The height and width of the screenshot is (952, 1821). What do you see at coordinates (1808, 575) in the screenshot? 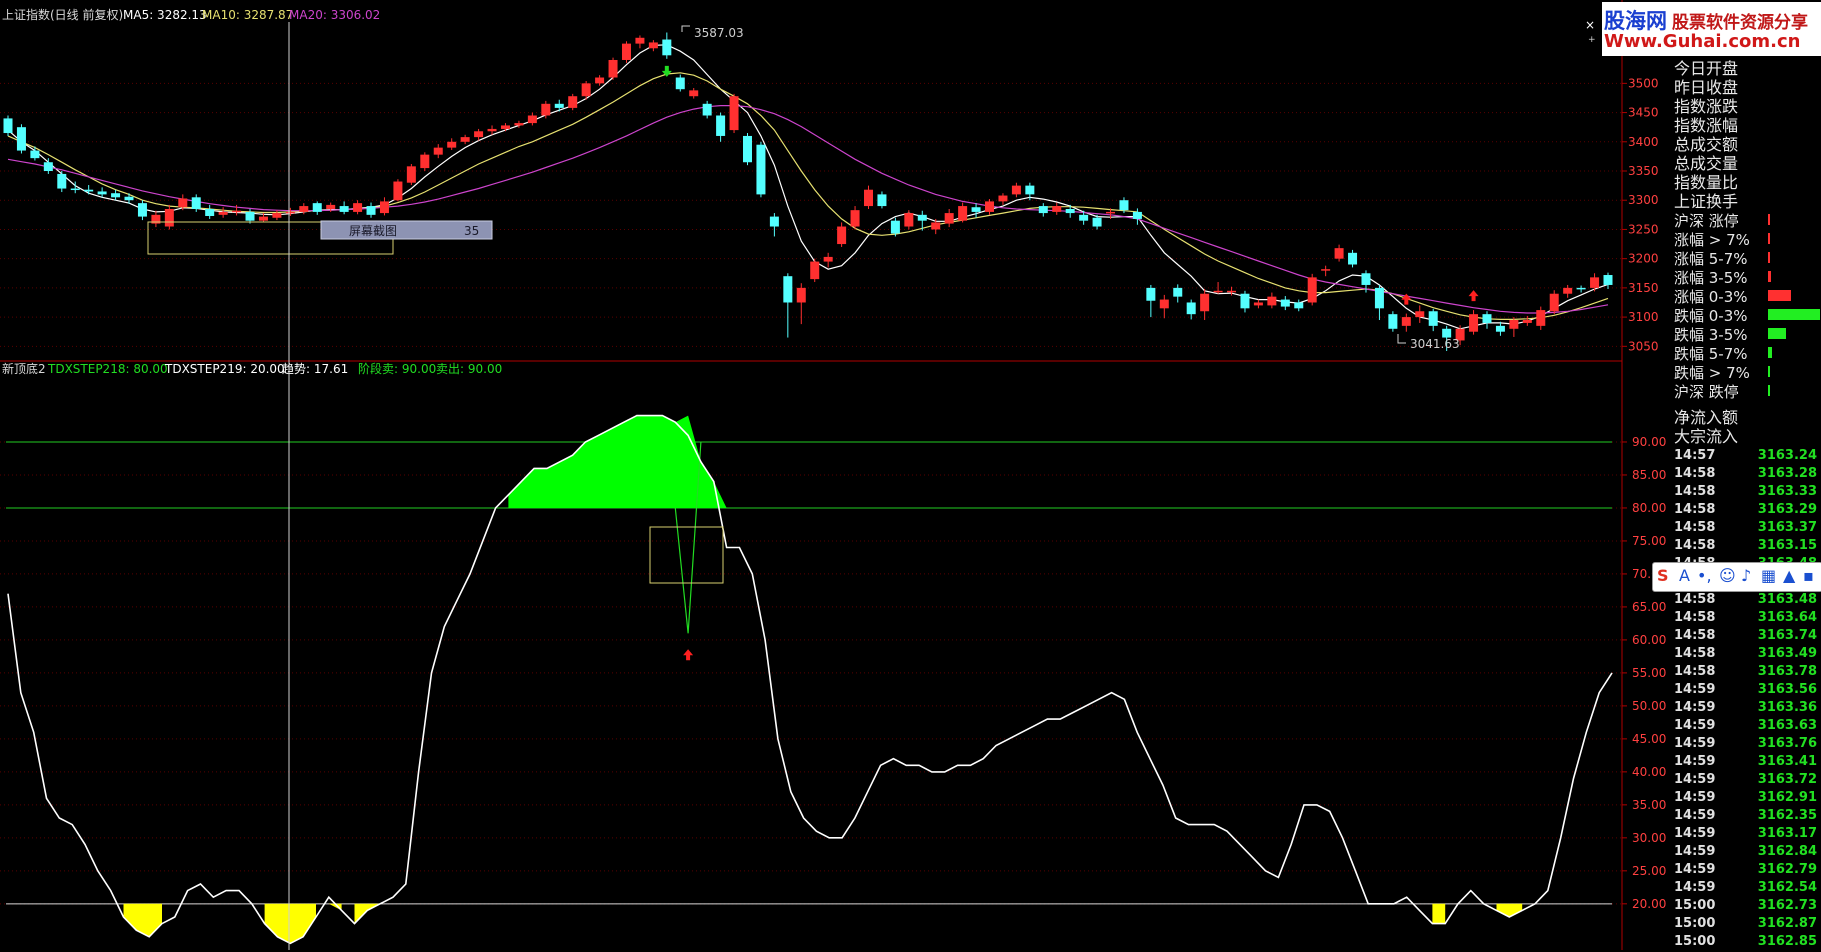
I see `ime-menu-icon: ▪` at bounding box center [1808, 575].